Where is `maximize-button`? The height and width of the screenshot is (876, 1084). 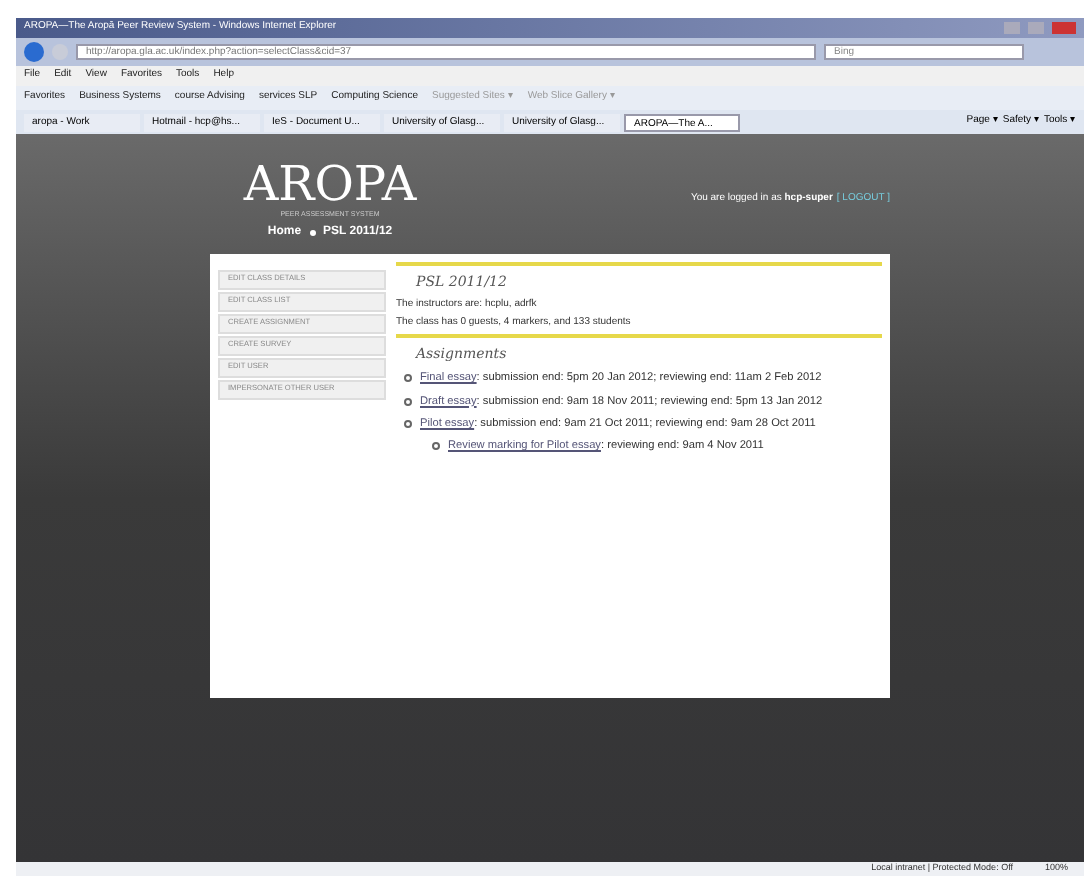
maximize-button is located at coordinates (1036, 28).